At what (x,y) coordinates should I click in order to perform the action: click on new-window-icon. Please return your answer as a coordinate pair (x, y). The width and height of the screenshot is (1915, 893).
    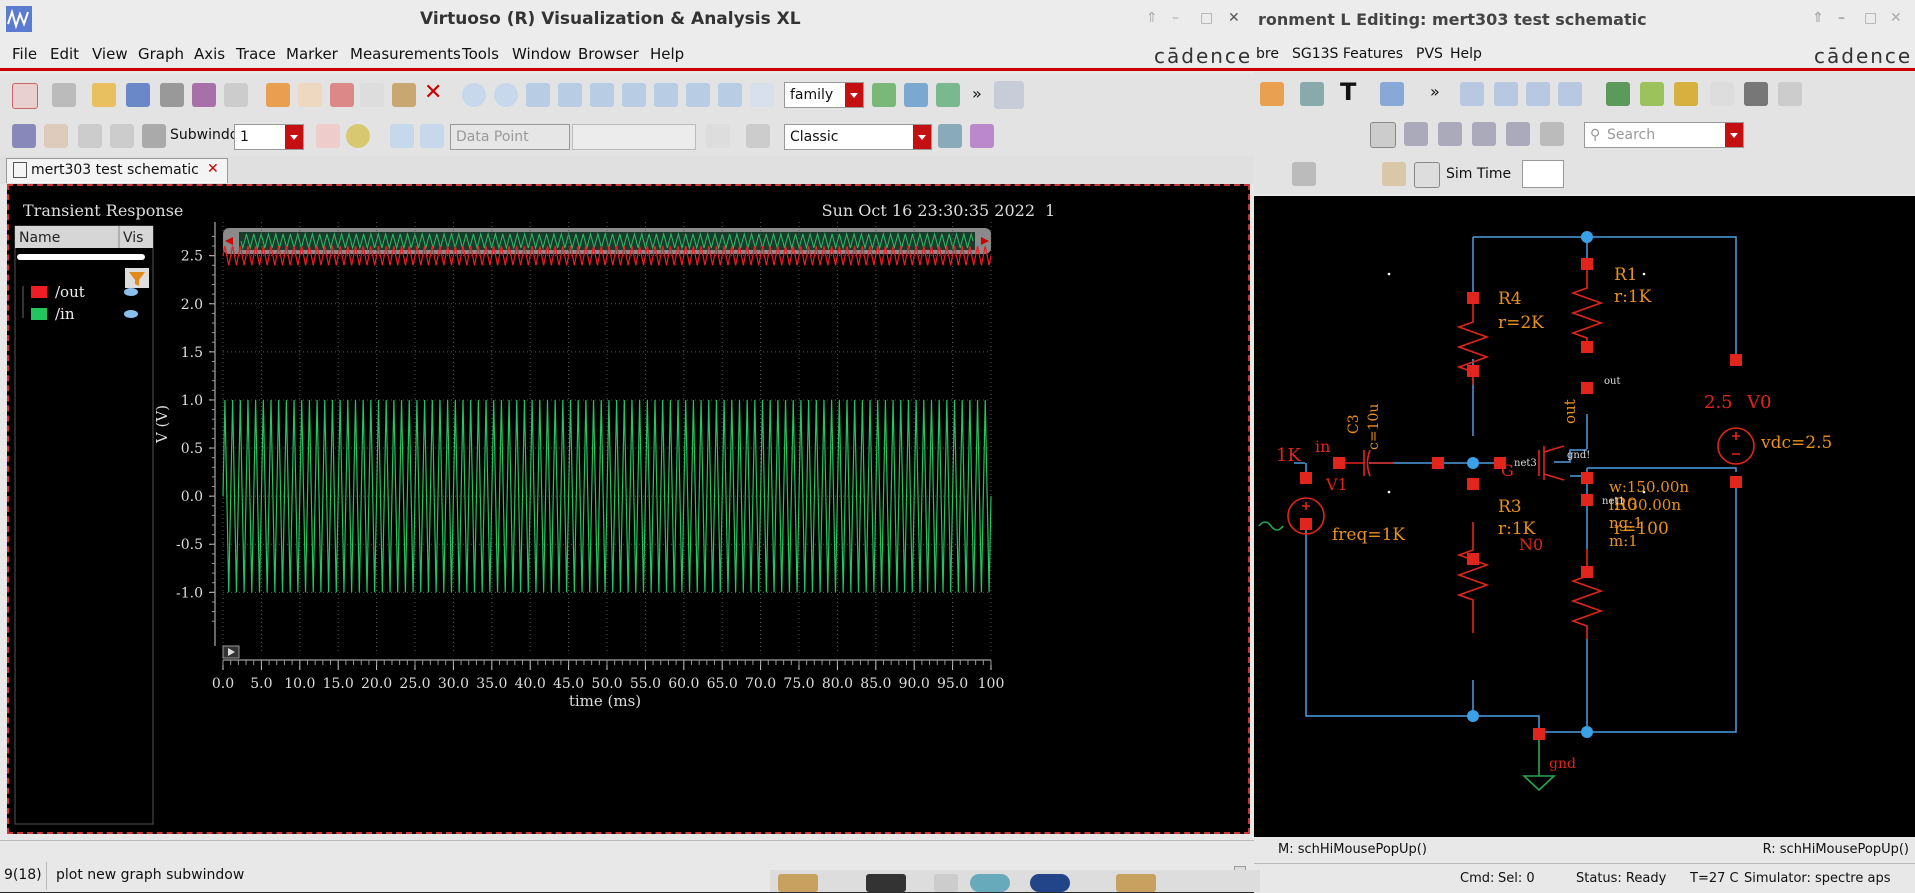
    Looking at the image, I should click on (25, 96).